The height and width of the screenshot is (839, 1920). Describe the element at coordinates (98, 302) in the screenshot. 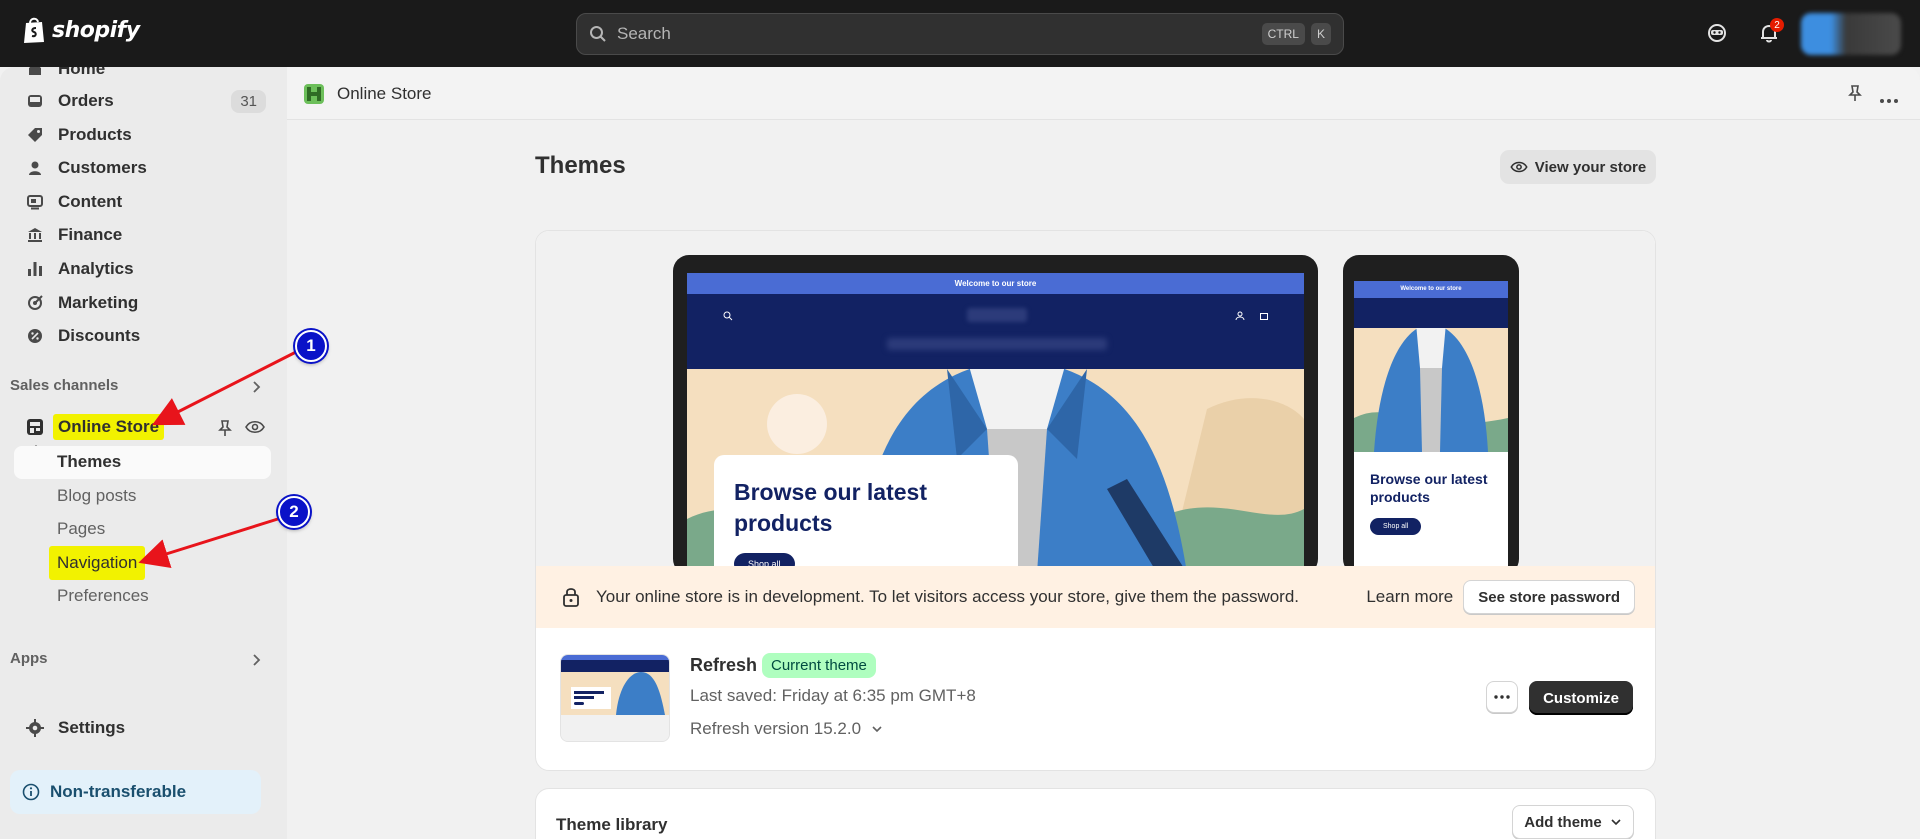

I see `sidebar-item-label: Marketing` at that location.